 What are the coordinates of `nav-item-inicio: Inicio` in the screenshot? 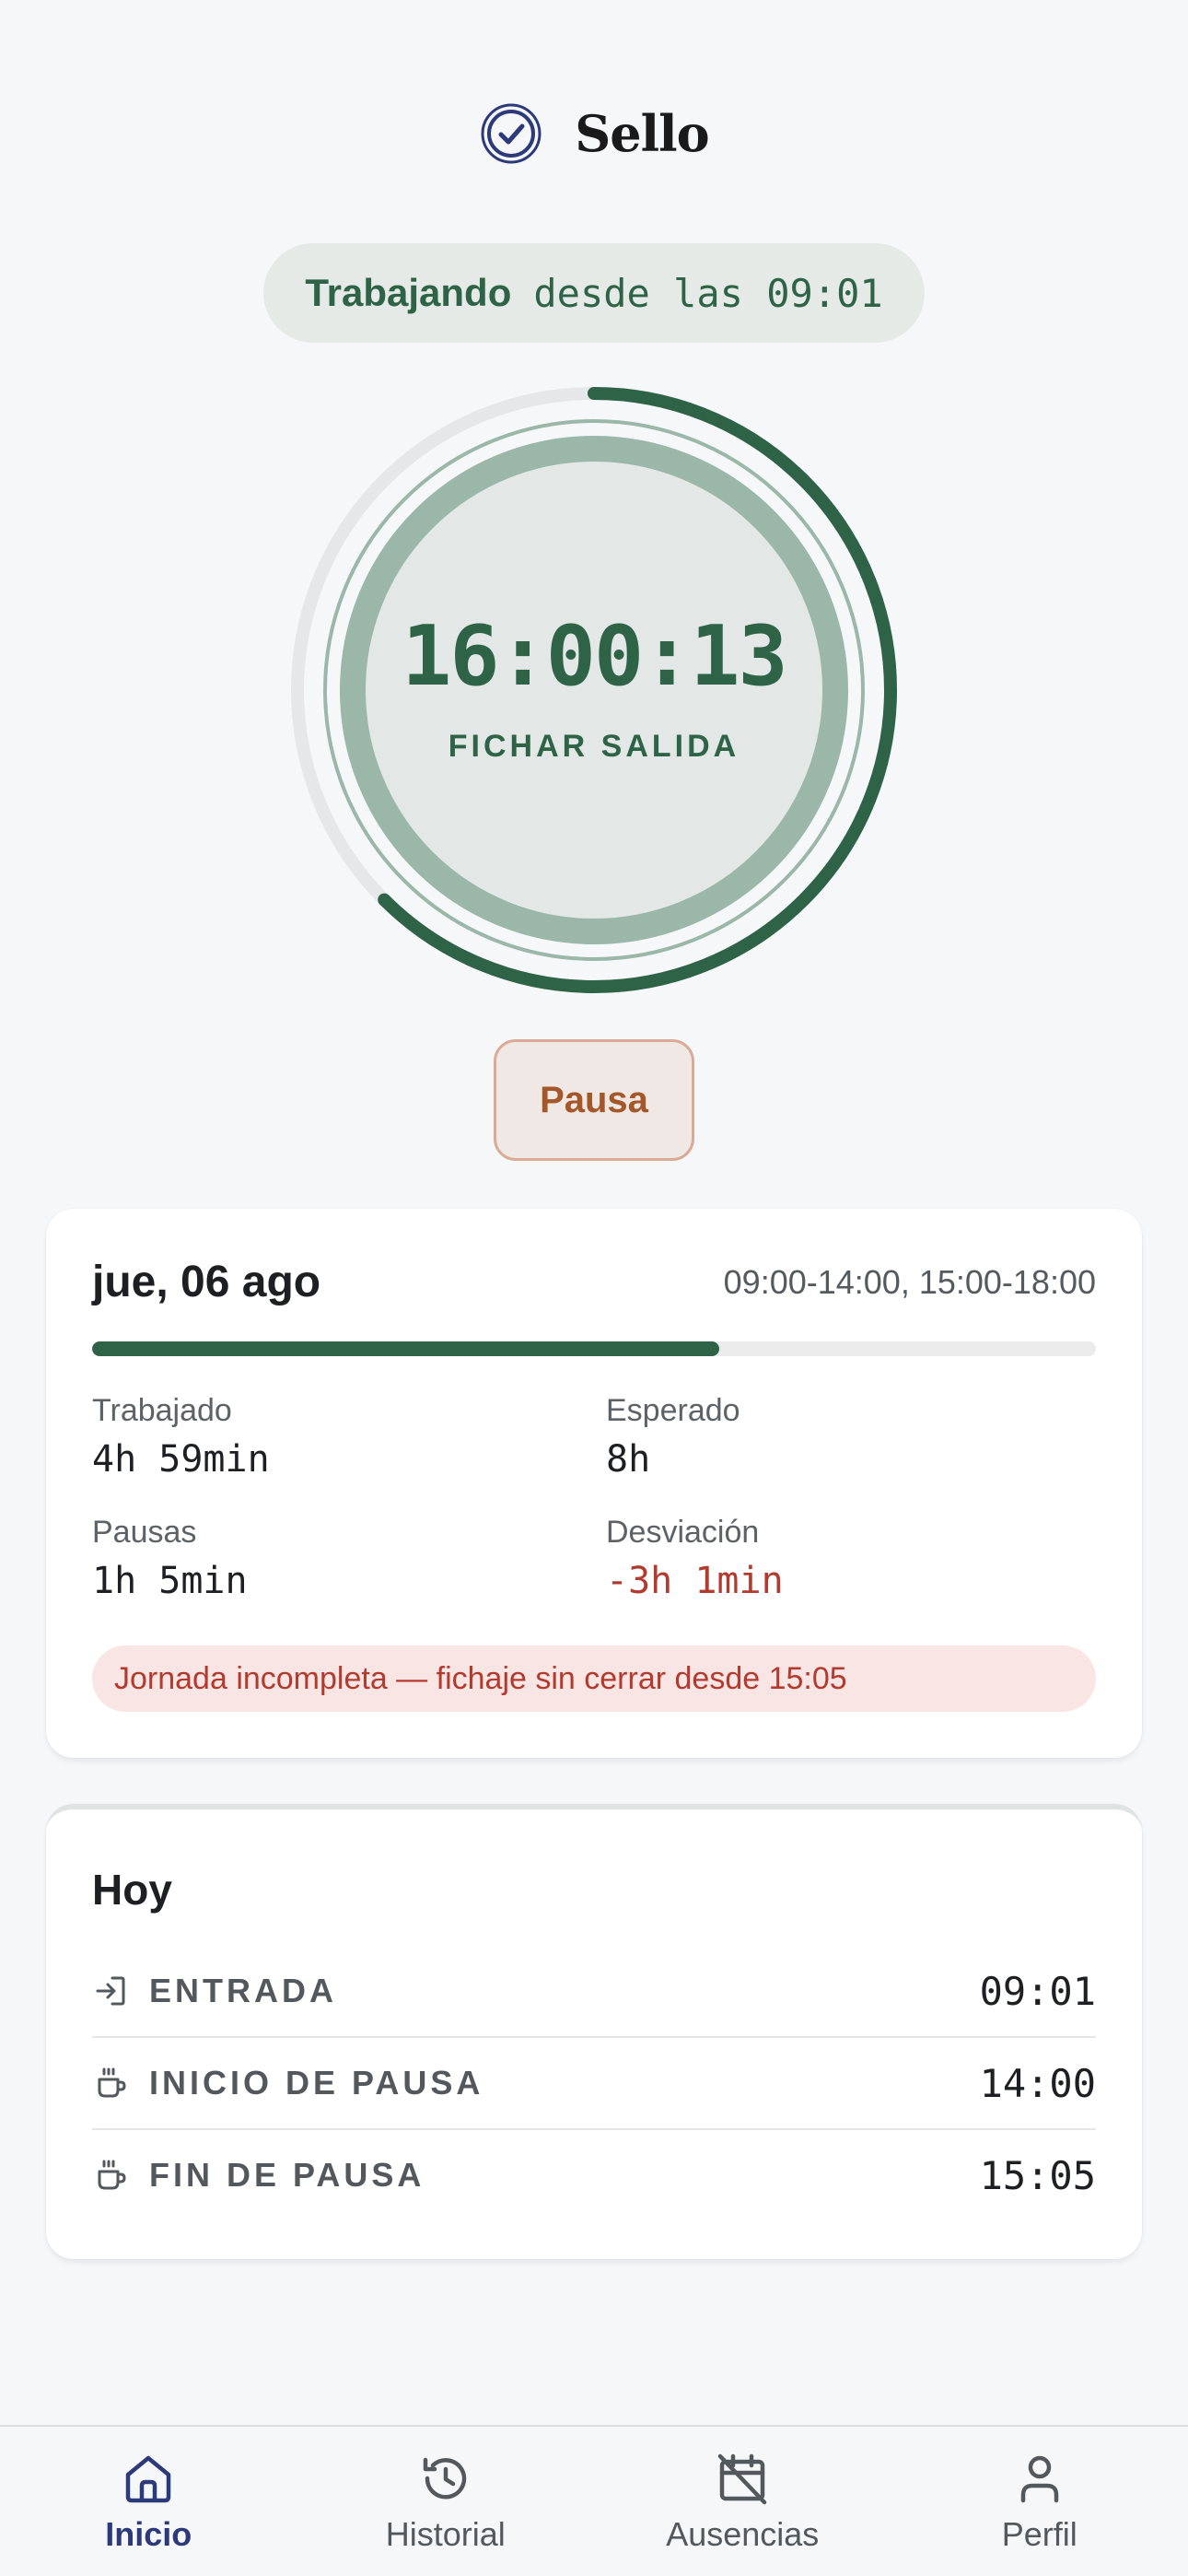 It's located at (148, 2501).